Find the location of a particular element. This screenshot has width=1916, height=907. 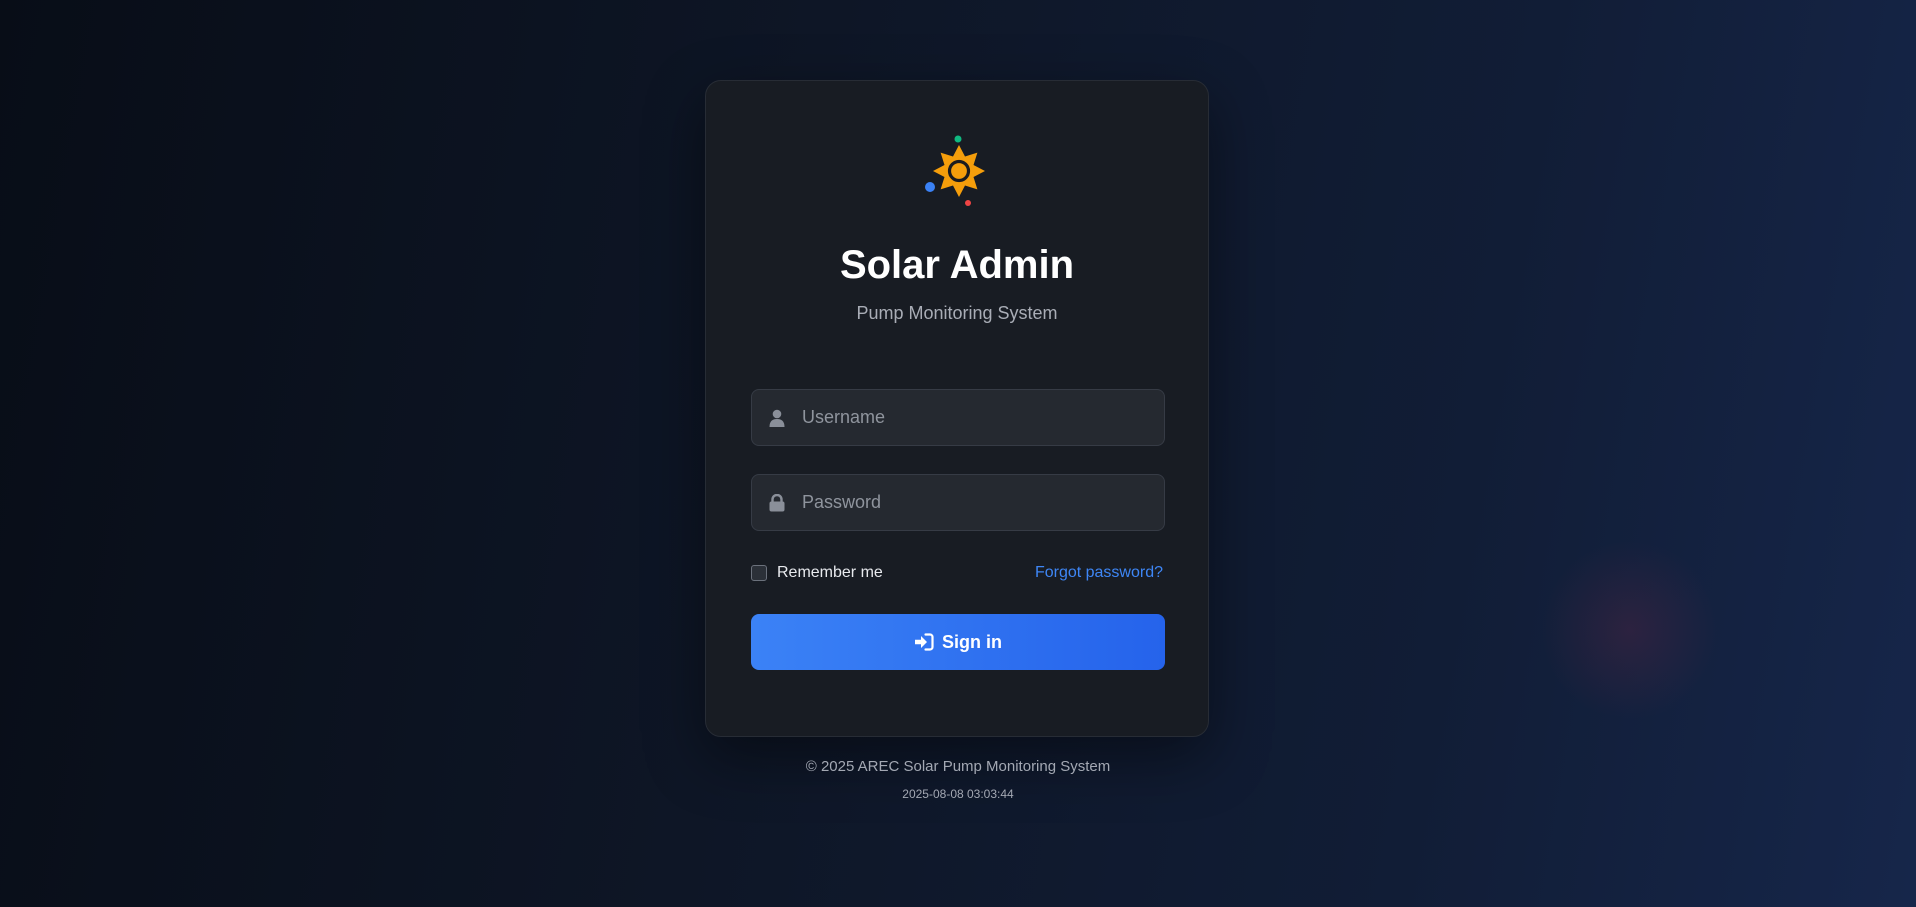

footer-copyright: © 2025 AREC Solar Pump Monitoring System is located at coordinates (958, 766).